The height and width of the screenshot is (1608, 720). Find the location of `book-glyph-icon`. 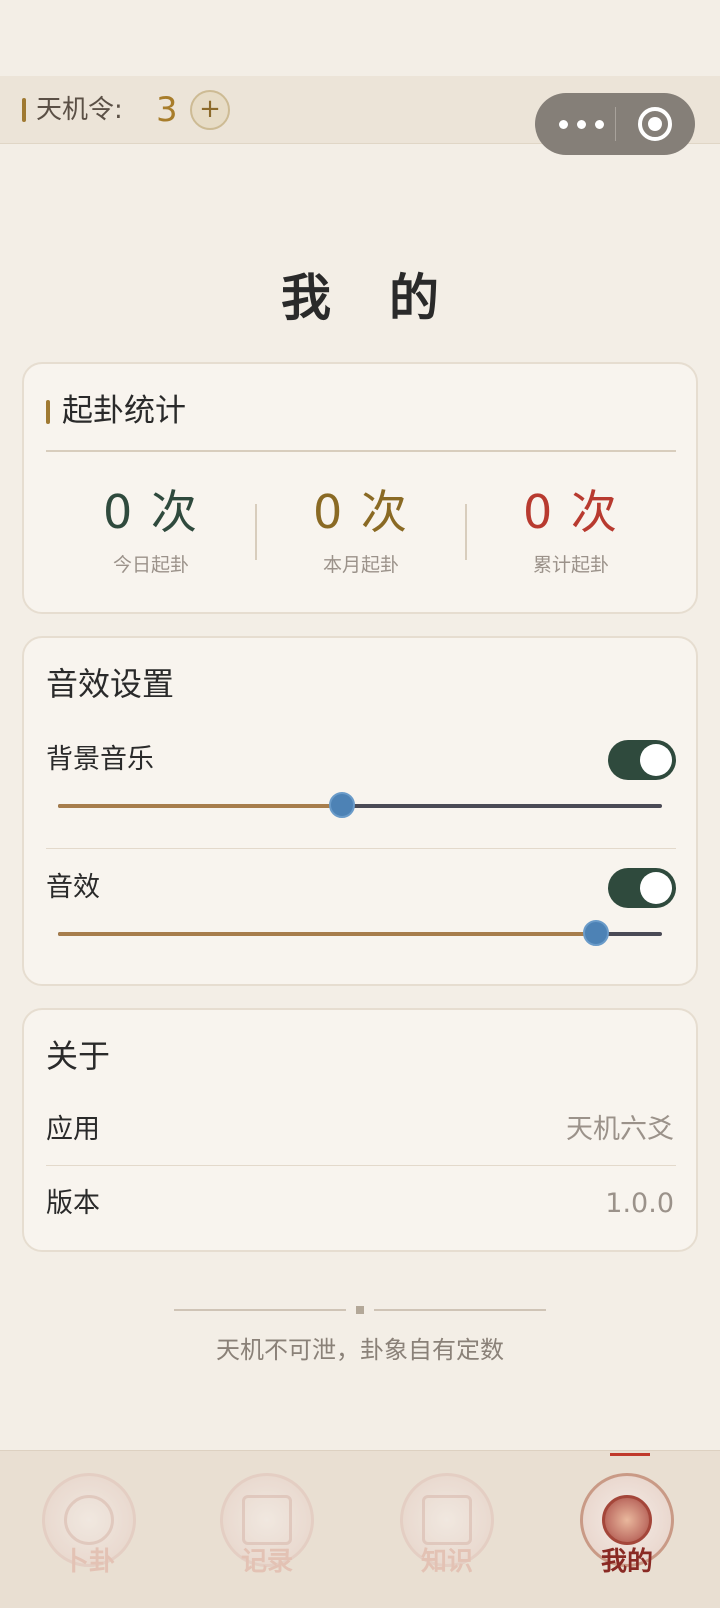

book-glyph-icon is located at coordinates (447, 1520).